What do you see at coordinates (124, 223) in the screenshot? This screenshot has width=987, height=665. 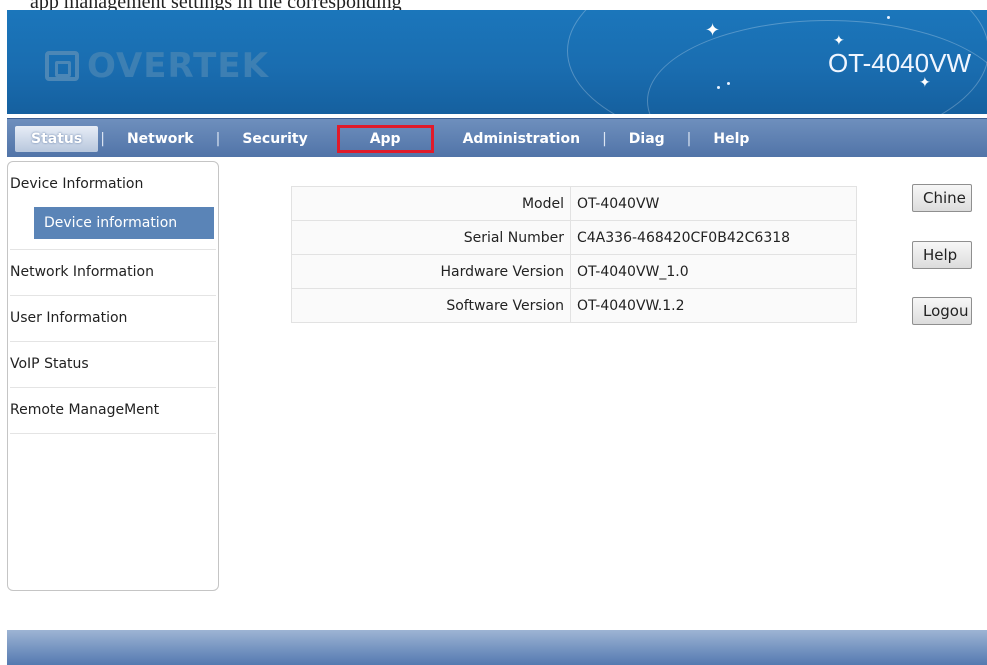 I see `sidebar-subitem-device-information: Device information` at bounding box center [124, 223].